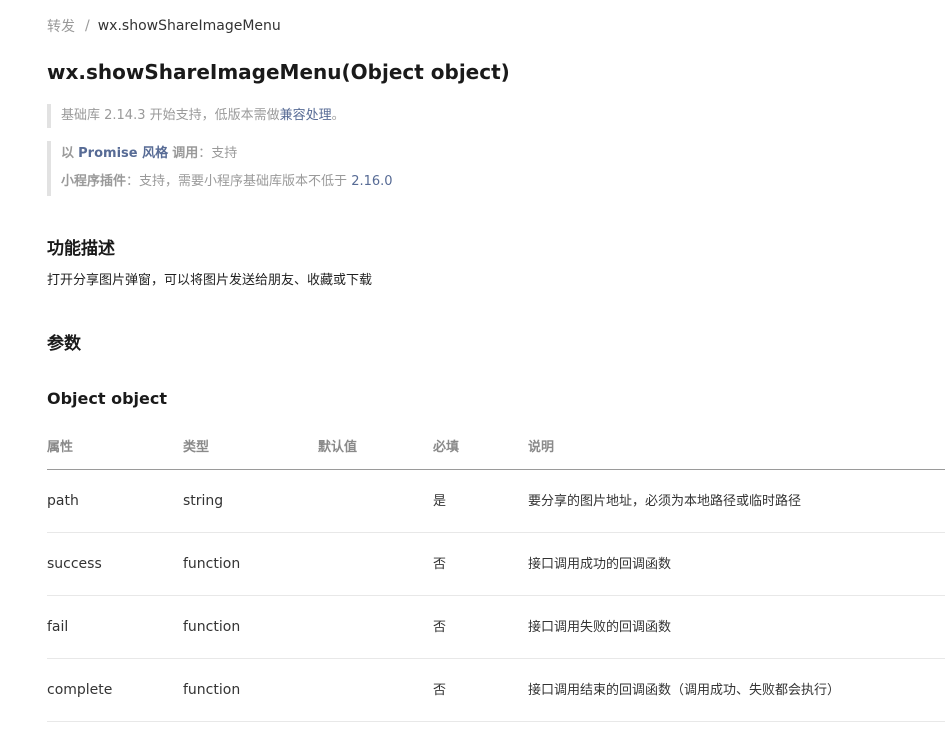  Describe the element at coordinates (210, 280) in the screenshot. I see `description-text: 打开分享图片弹窗，可以将图片发送给朋友、收藏或下载` at that location.